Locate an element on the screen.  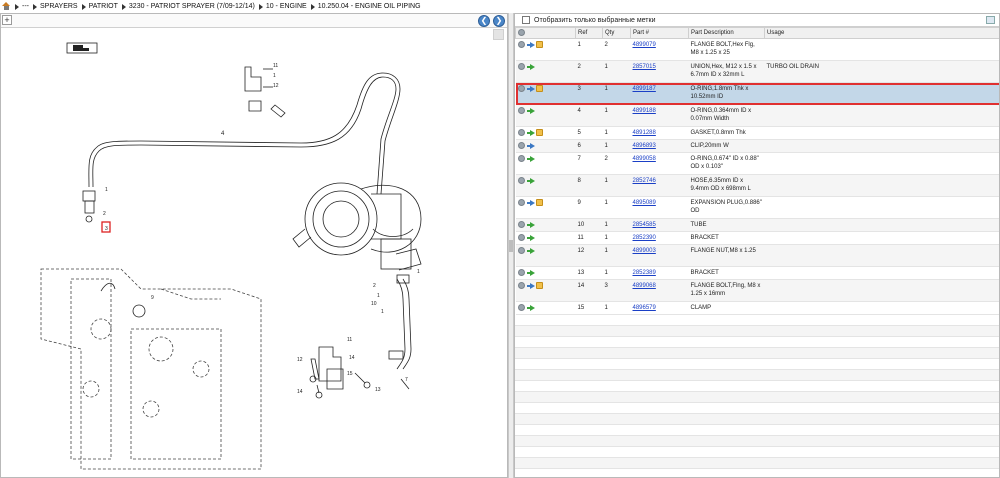
part-number-link: 2857015 is located at coordinates (659, 71).